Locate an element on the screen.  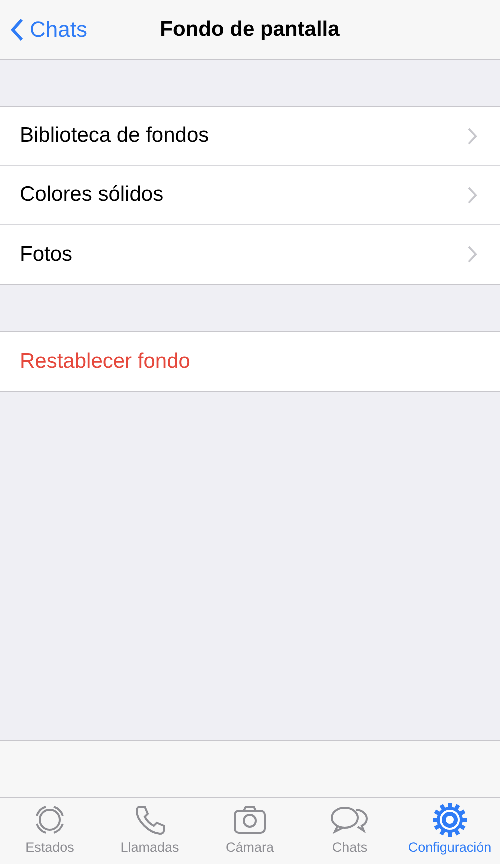
screen-title: Fondo de pantalla is located at coordinates (250, 29).